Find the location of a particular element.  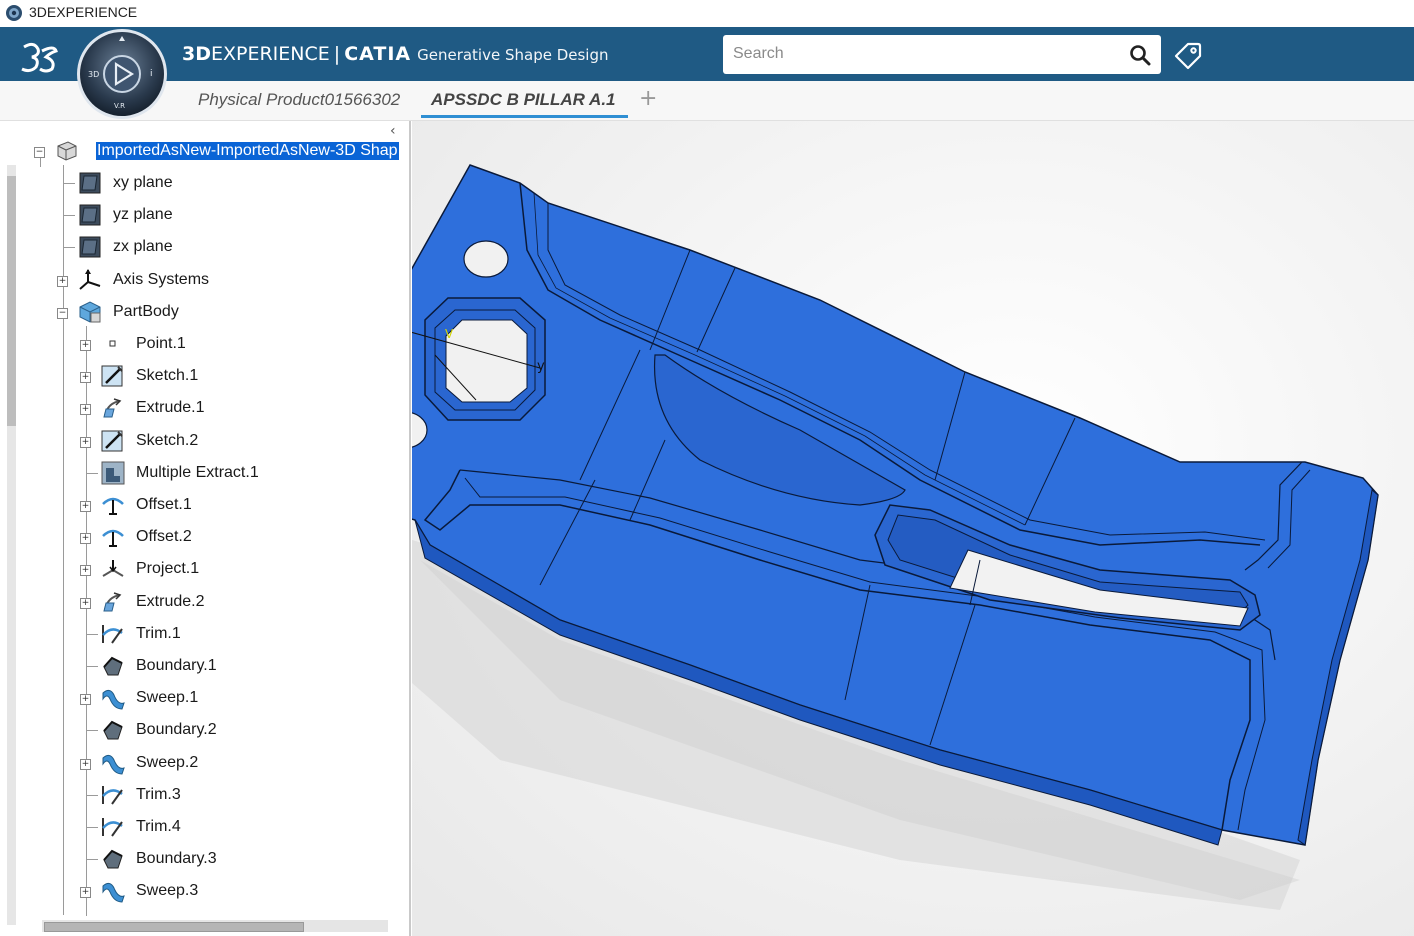

tree-item-label: yz plane is located at coordinates (143, 215).